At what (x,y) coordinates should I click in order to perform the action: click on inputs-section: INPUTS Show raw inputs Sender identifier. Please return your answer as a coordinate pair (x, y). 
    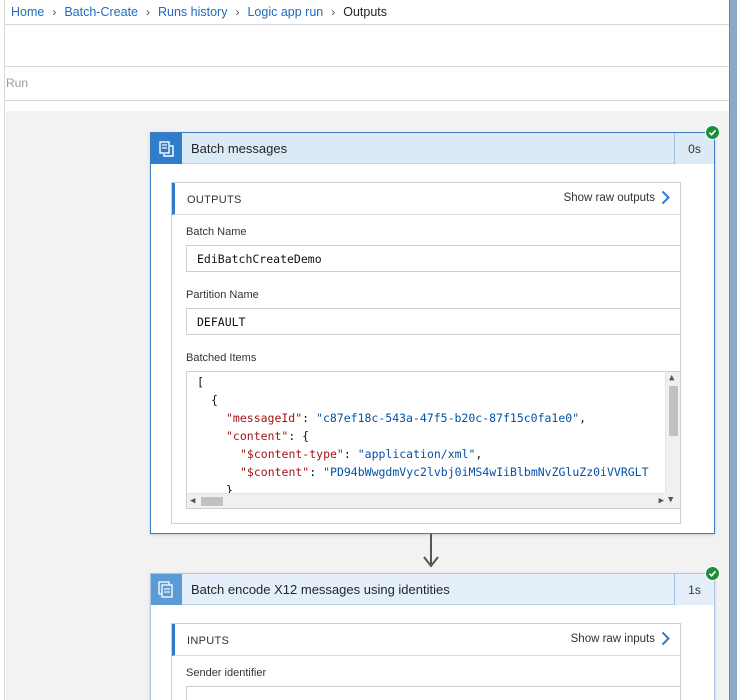
    Looking at the image, I should click on (426, 661).